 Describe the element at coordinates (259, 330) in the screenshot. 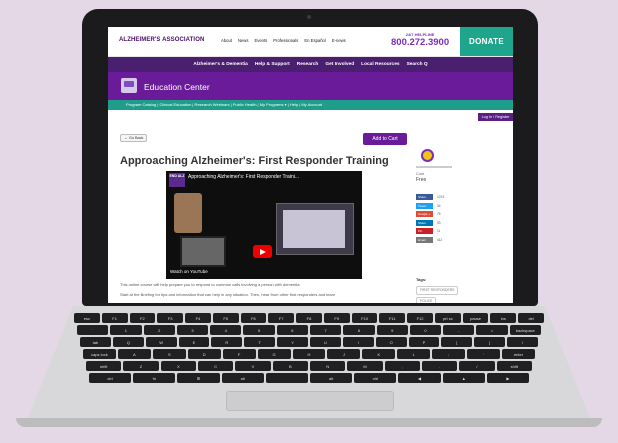

I see `keyboard-key: 5` at that location.